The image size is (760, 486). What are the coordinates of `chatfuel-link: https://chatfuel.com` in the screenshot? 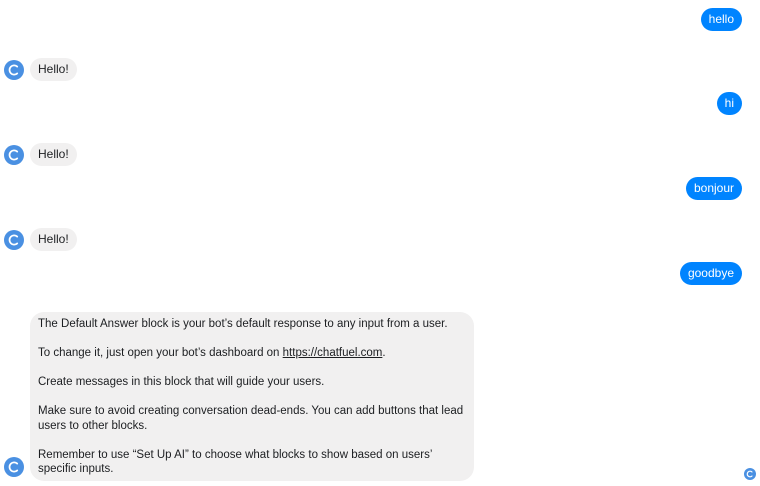 It's located at (333, 353).